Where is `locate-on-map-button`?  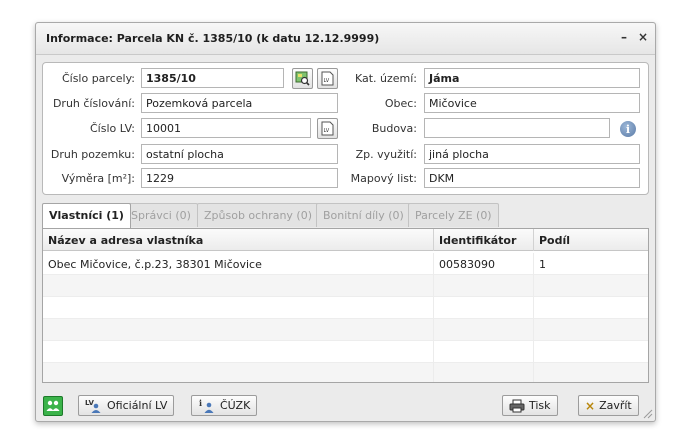 locate-on-map-button is located at coordinates (302, 78).